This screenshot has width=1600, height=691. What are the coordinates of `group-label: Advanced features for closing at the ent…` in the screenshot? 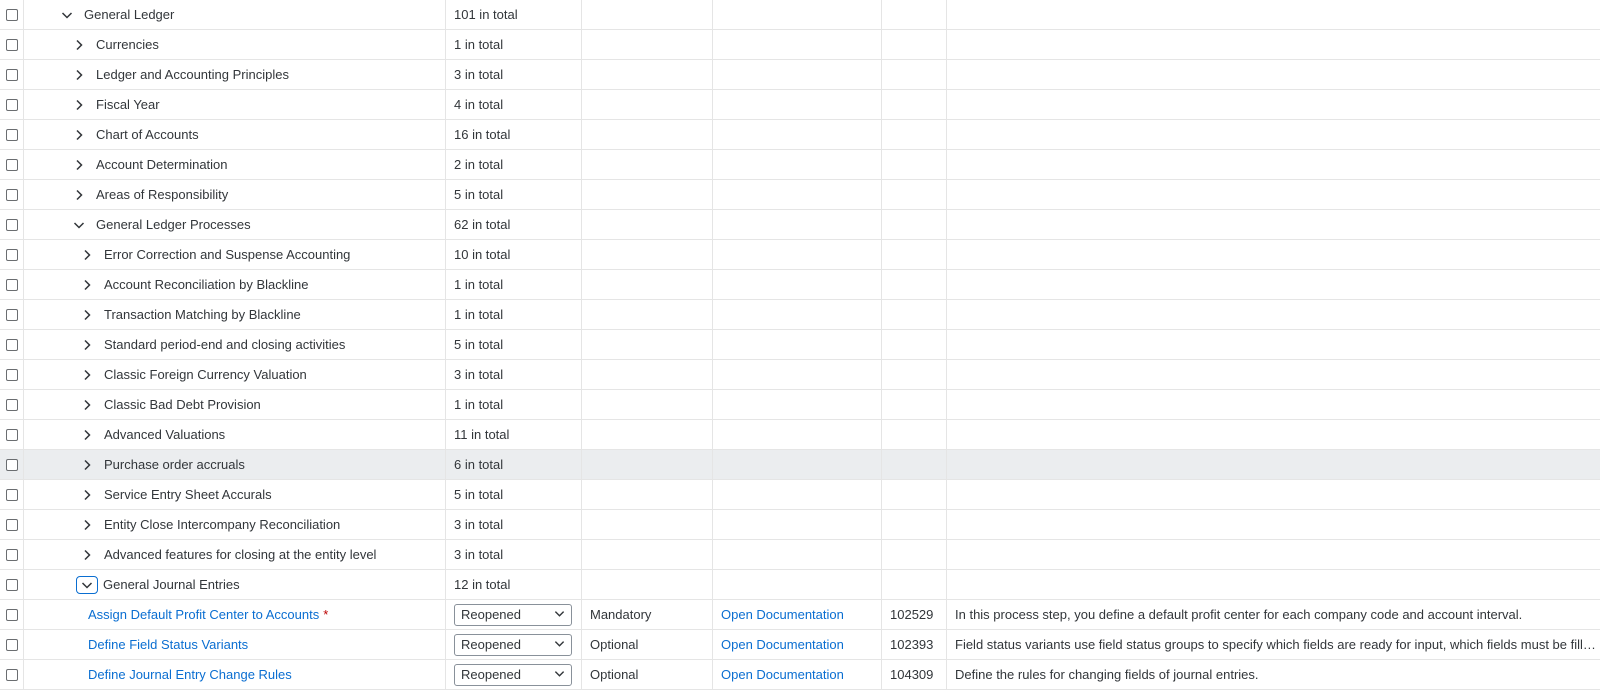 It's located at (240, 554).